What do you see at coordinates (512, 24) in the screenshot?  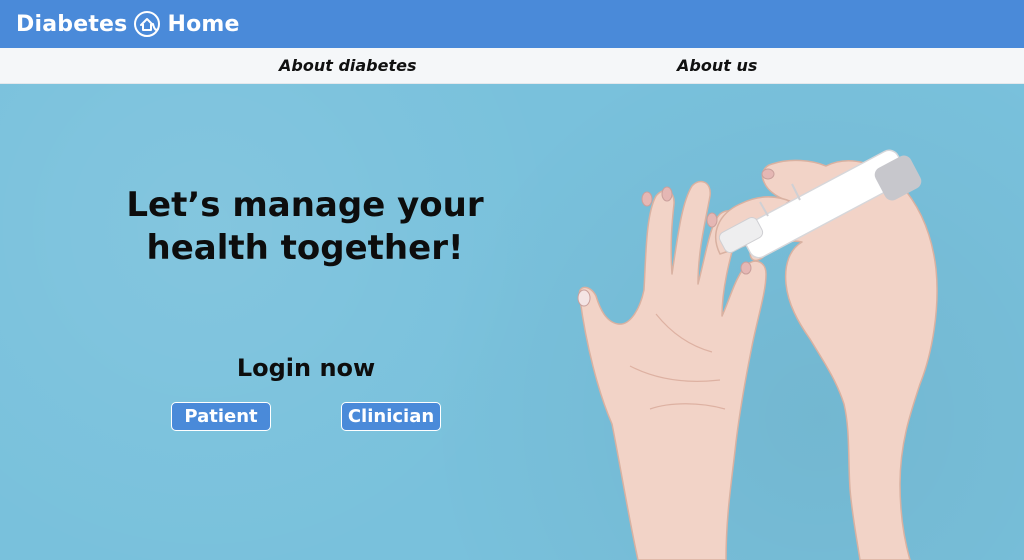 I see `top-header-bar: Diabetes Home` at bounding box center [512, 24].